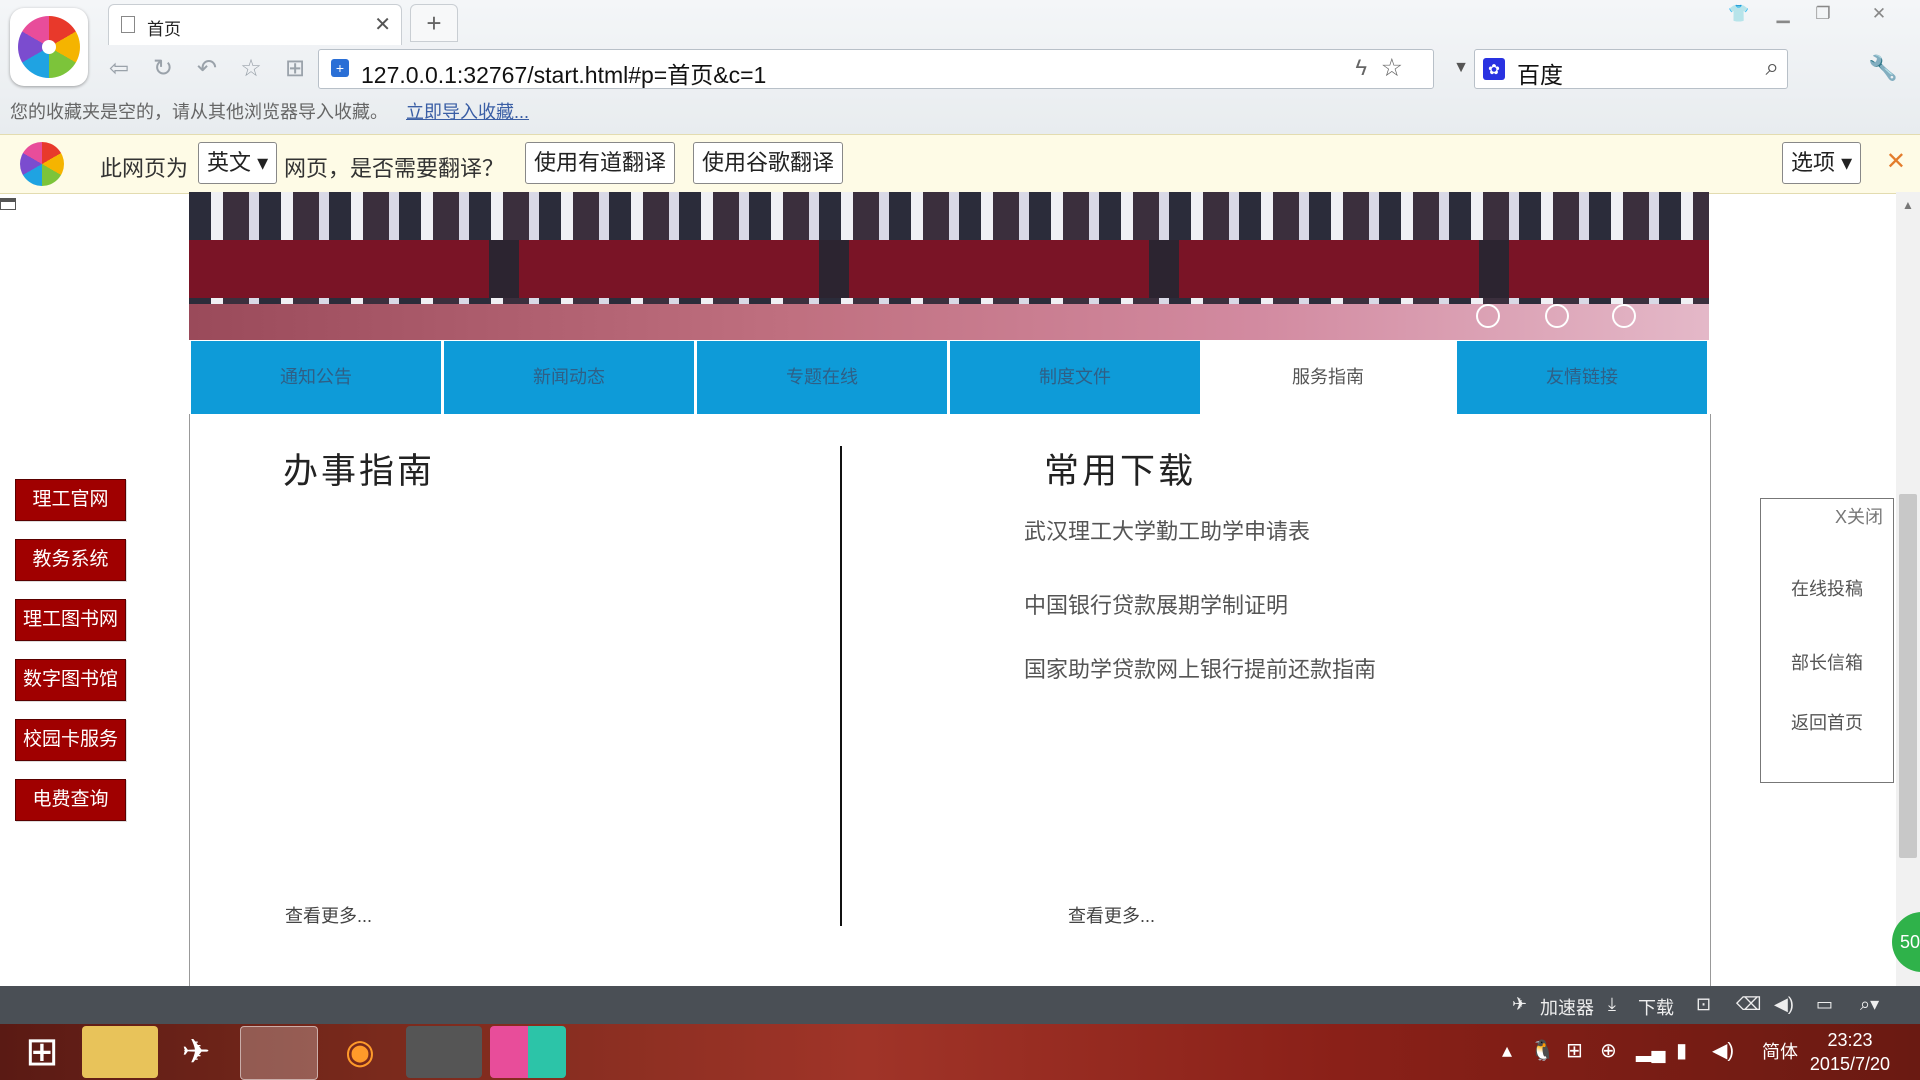 This screenshot has height=1080, width=1920. What do you see at coordinates (70, 800) in the screenshot?
I see `quick-link-electricity: 电费查询` at bounding box center [70, 800].